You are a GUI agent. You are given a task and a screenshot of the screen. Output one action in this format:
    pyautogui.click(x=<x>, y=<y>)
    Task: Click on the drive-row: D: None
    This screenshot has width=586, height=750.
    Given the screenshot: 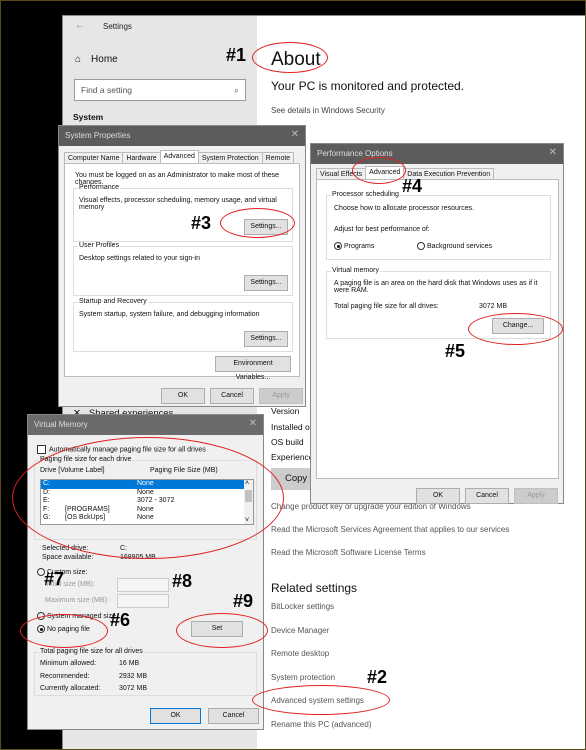 What is the action you would take?
    pyautogui.click(x=147, y=493)
    